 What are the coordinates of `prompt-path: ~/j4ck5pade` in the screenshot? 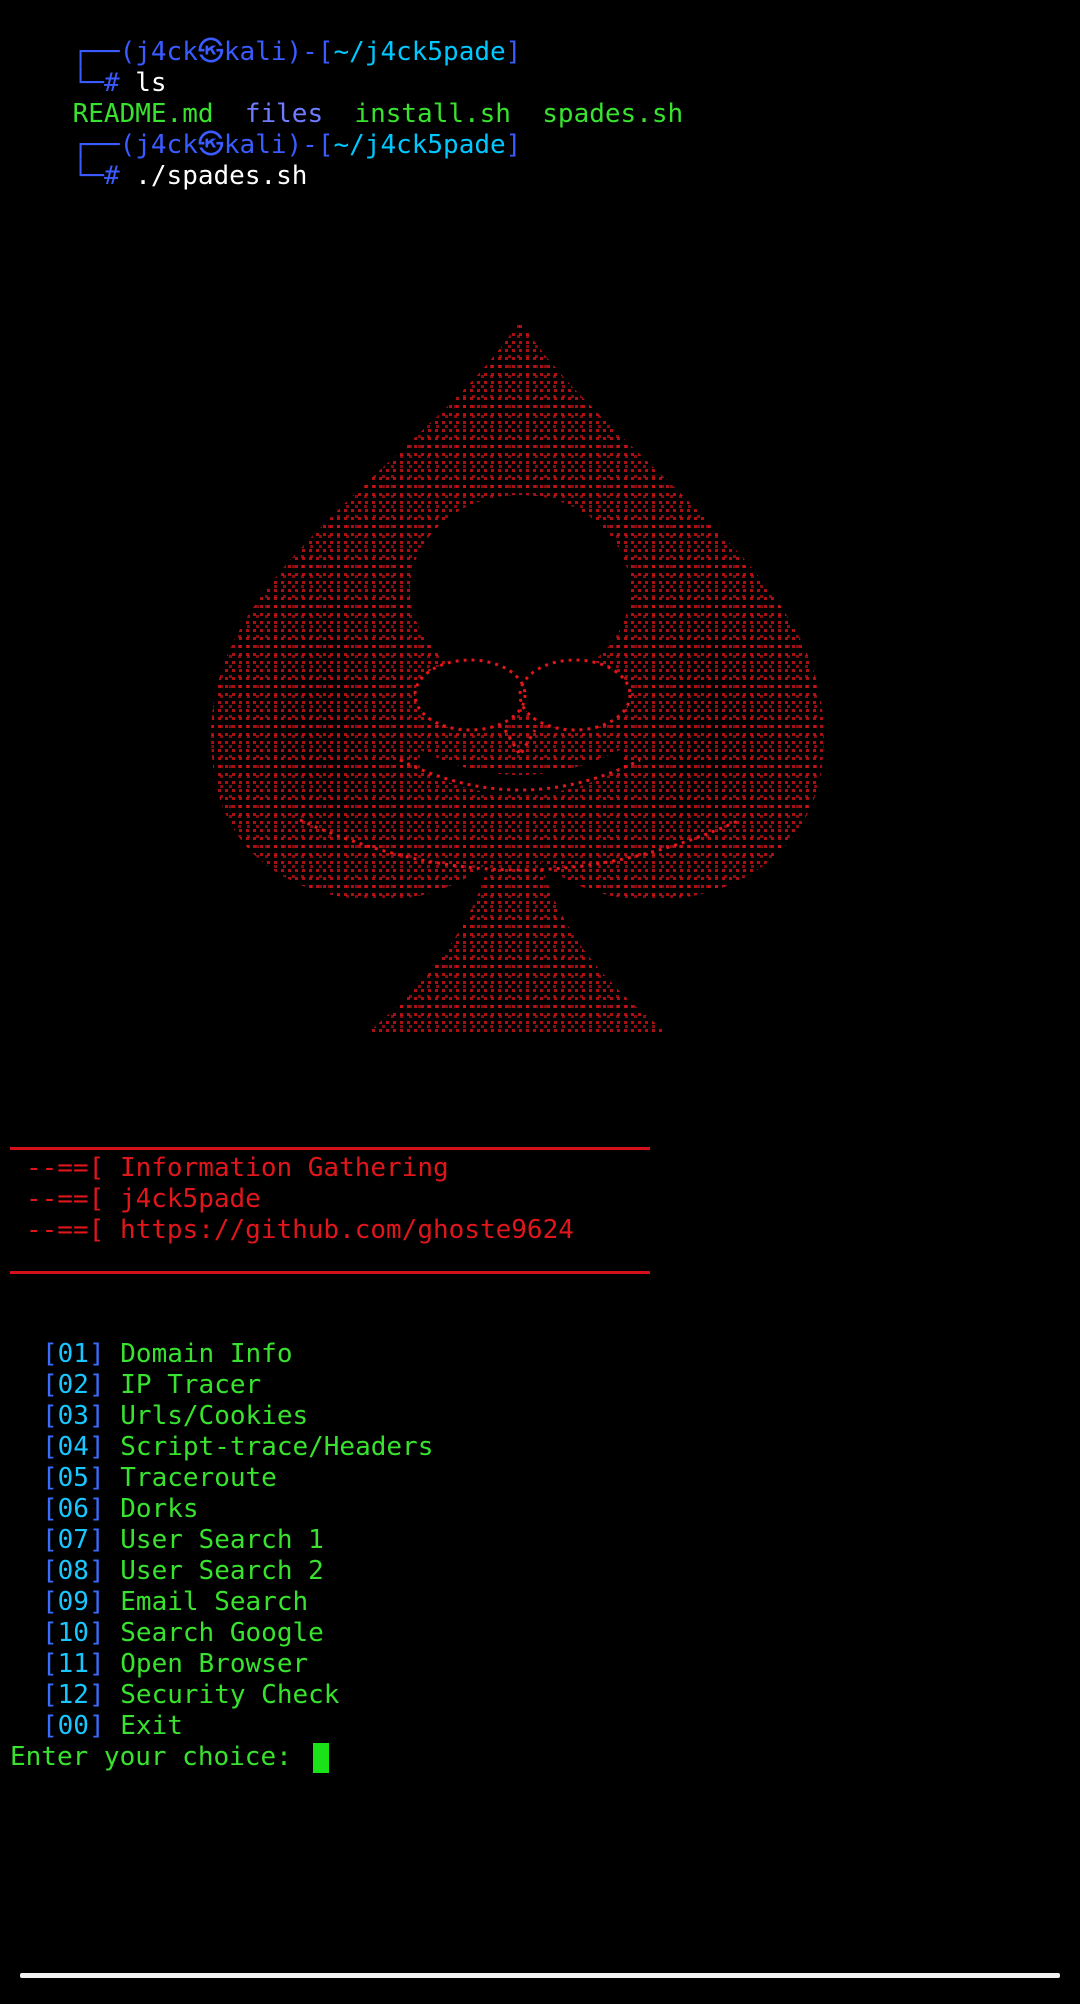 It's located at (419, 52).